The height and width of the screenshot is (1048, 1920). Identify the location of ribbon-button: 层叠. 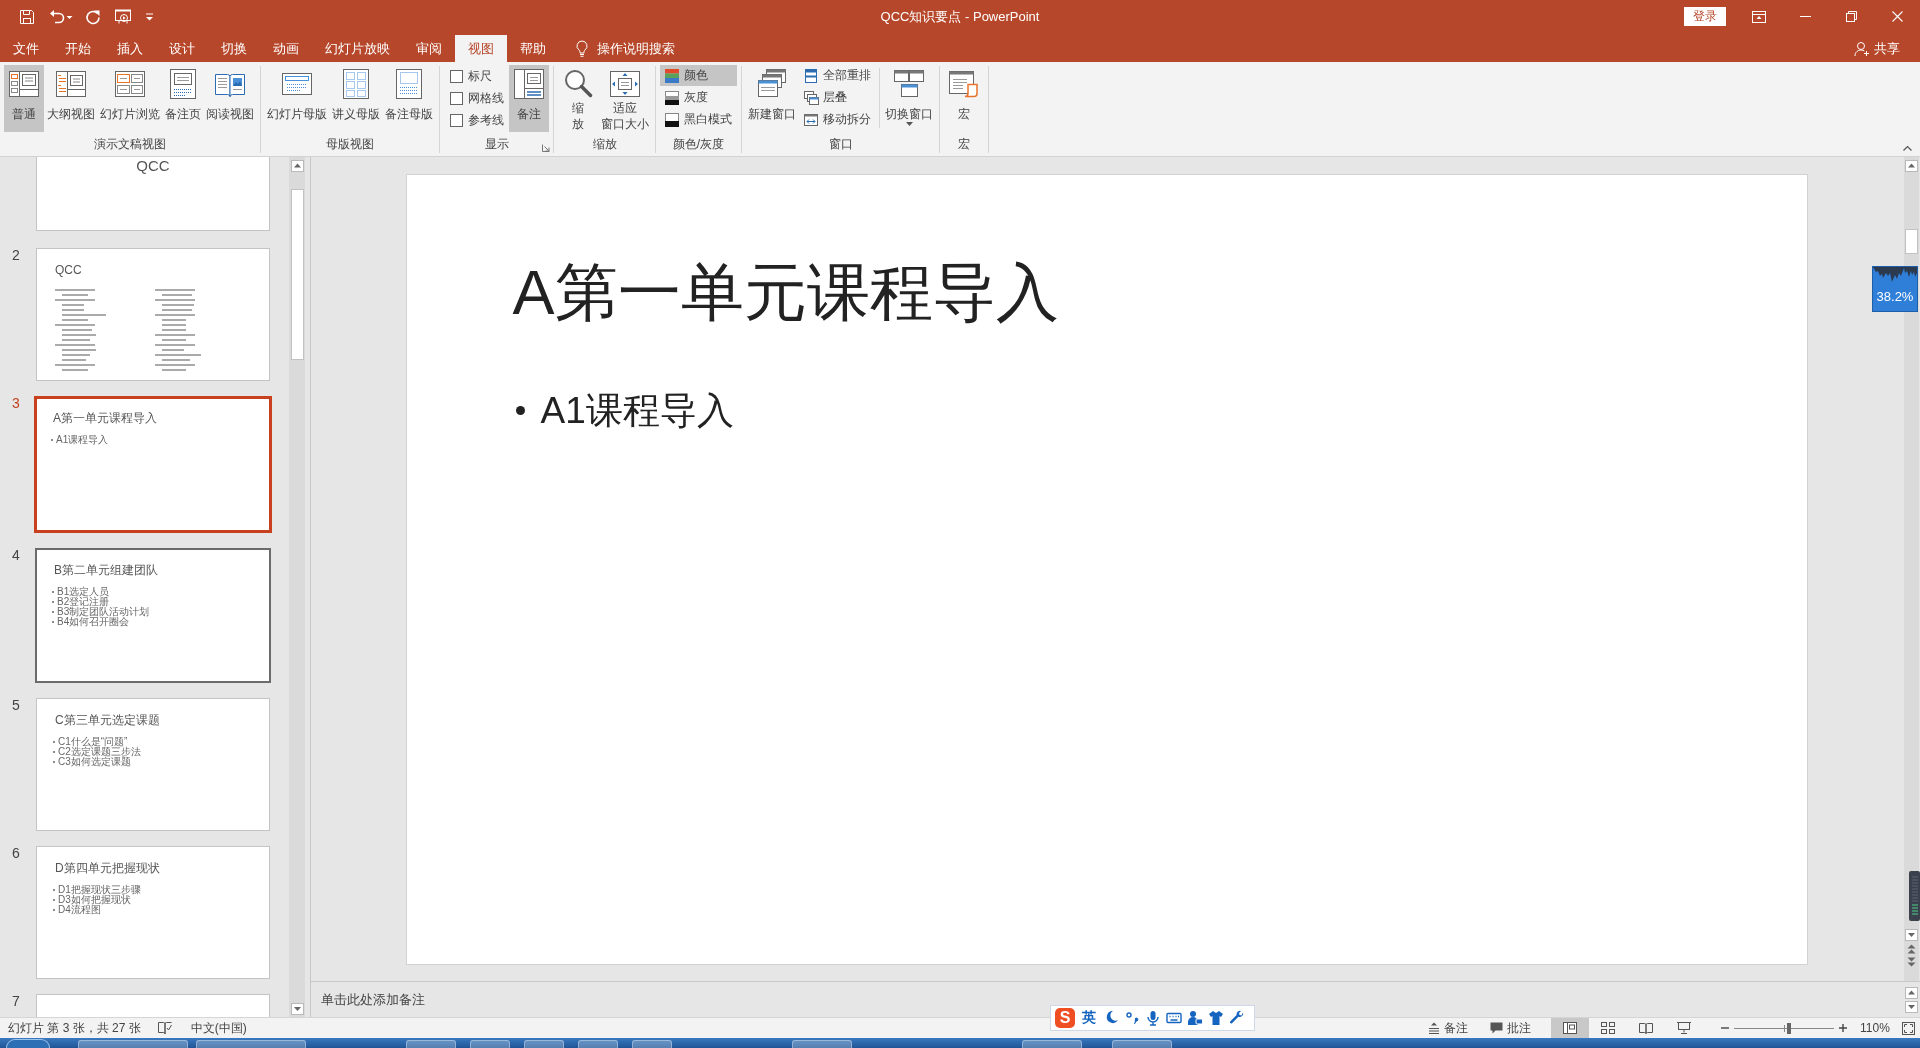
(837, 97).